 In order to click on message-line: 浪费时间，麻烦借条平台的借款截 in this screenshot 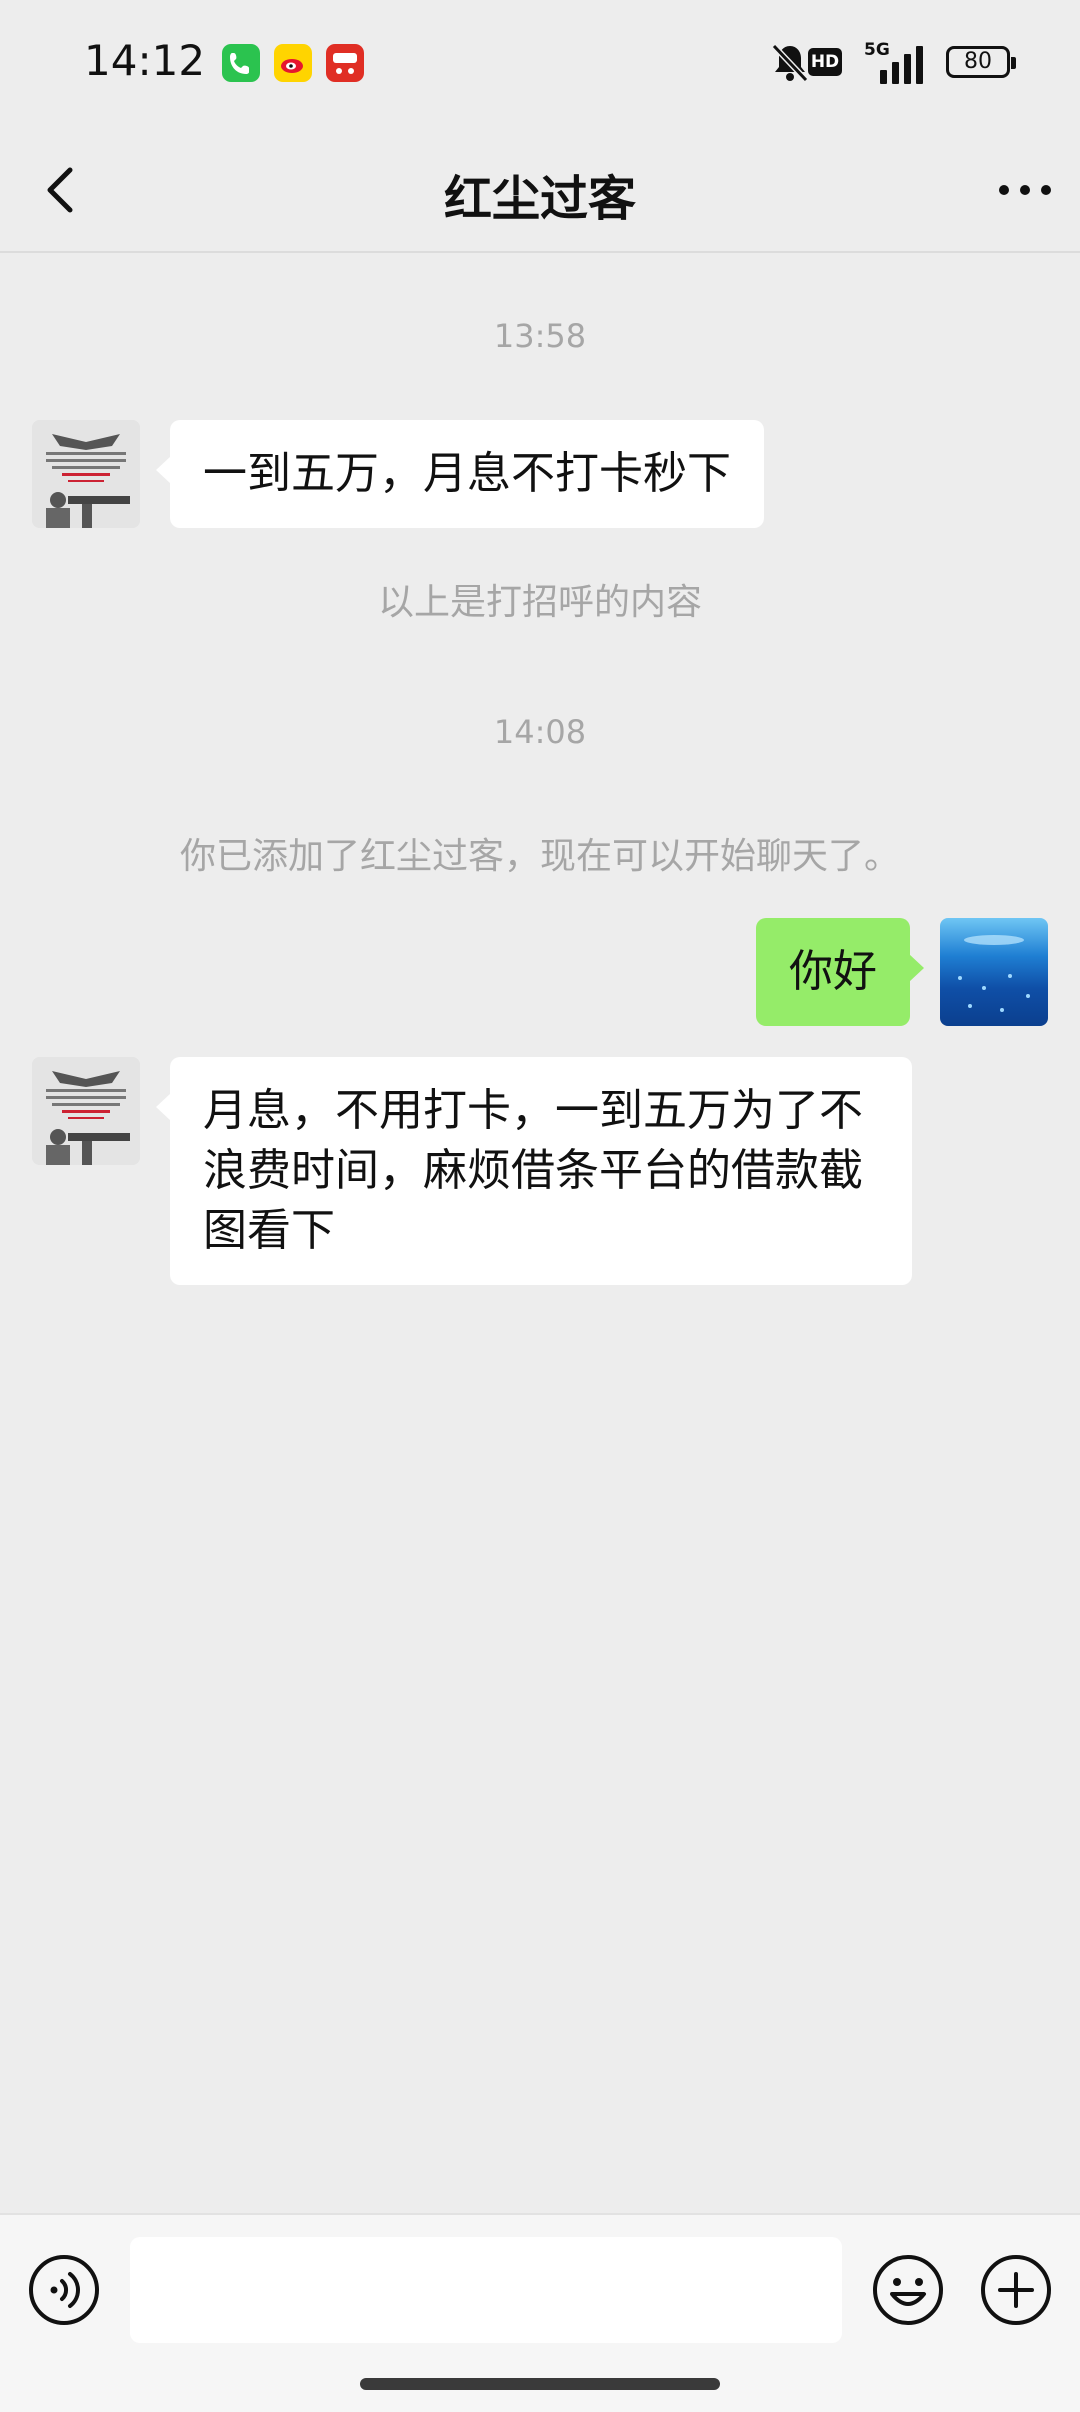, I will do `click(533, 1170)`.